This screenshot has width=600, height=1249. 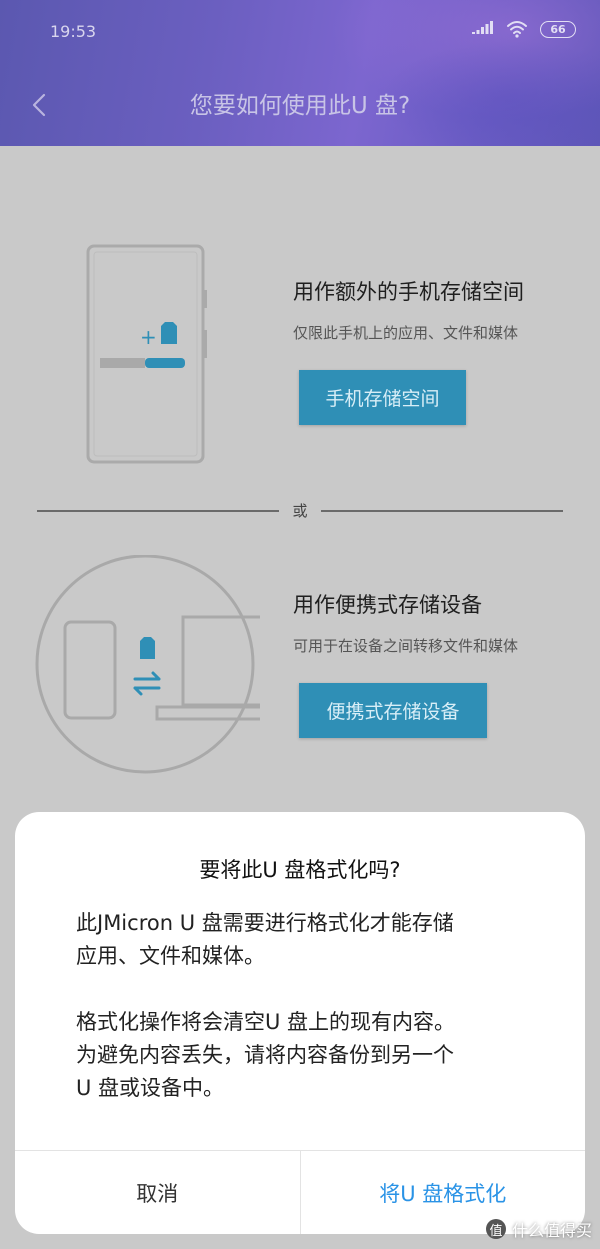 What do you see at coordinates (158, 1192) in the screenshot?
I see `cancel-button: 取消` at bounding box center [158, 1192].